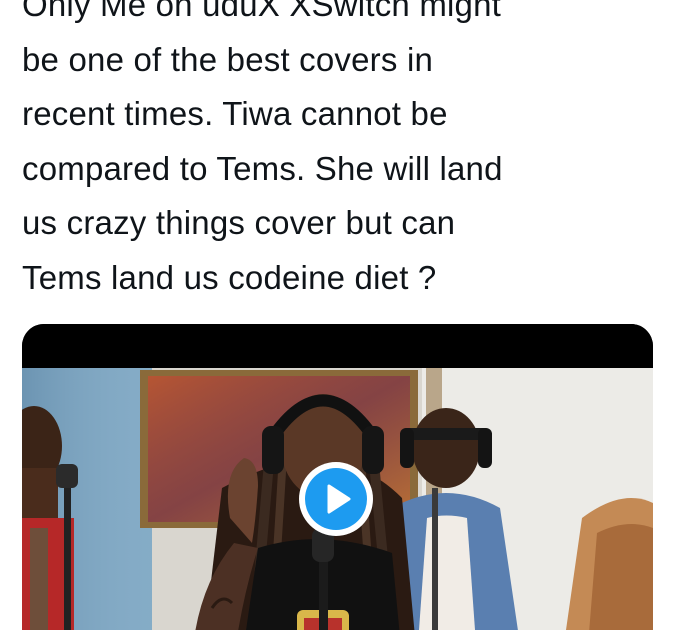 The width and height of the screenshot is (675, 630). Describe the element at coordinates (337, 346) in the screenshot. I see `video-letterbox-bar` at that location.